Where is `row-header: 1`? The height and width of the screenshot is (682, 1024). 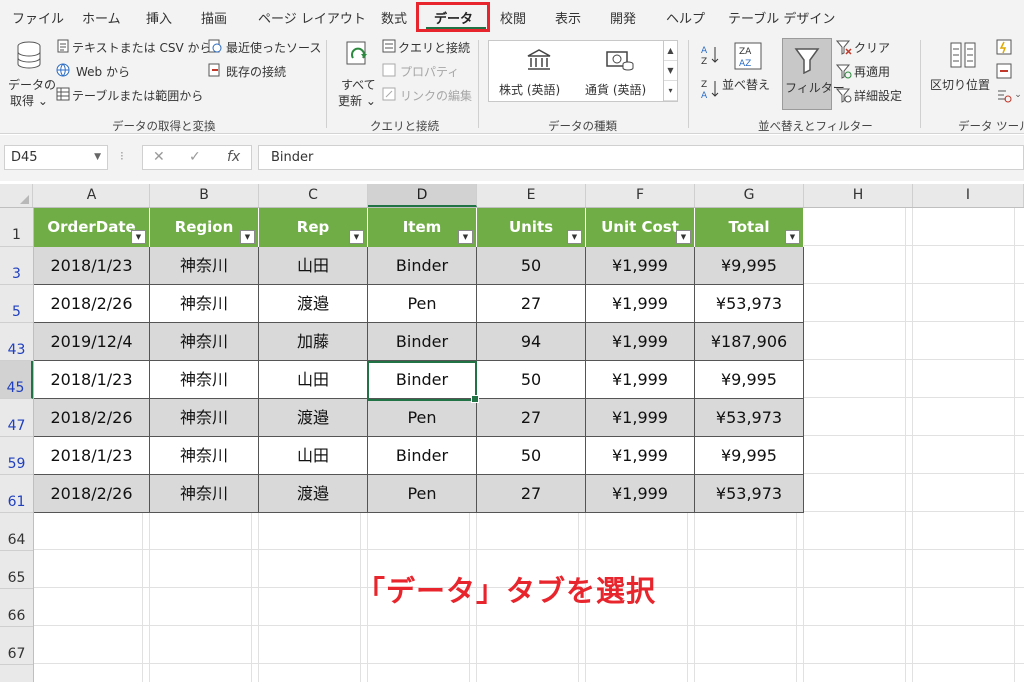
row-header: 1 is located at coordinates (16, 227).